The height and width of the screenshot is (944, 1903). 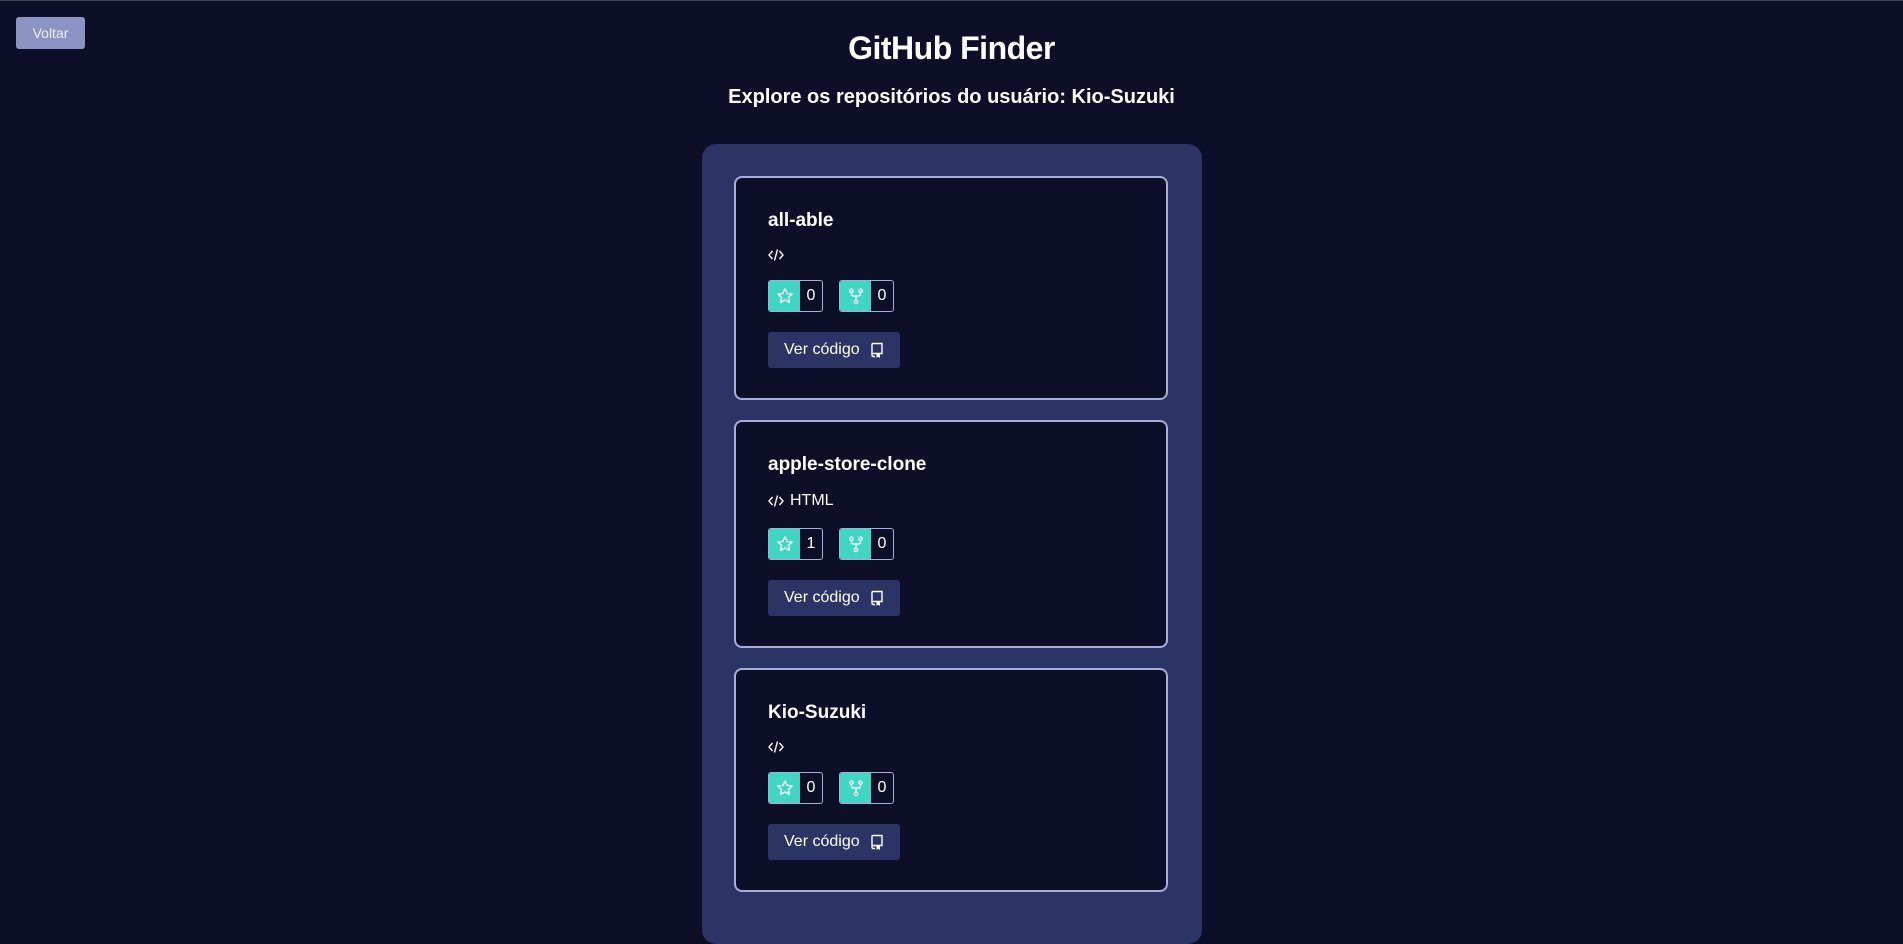 What do you see at coordinates (847, 464) in the screenshot?
I see `repo-name: apple-store-clone` at bounding box center [847, 464].